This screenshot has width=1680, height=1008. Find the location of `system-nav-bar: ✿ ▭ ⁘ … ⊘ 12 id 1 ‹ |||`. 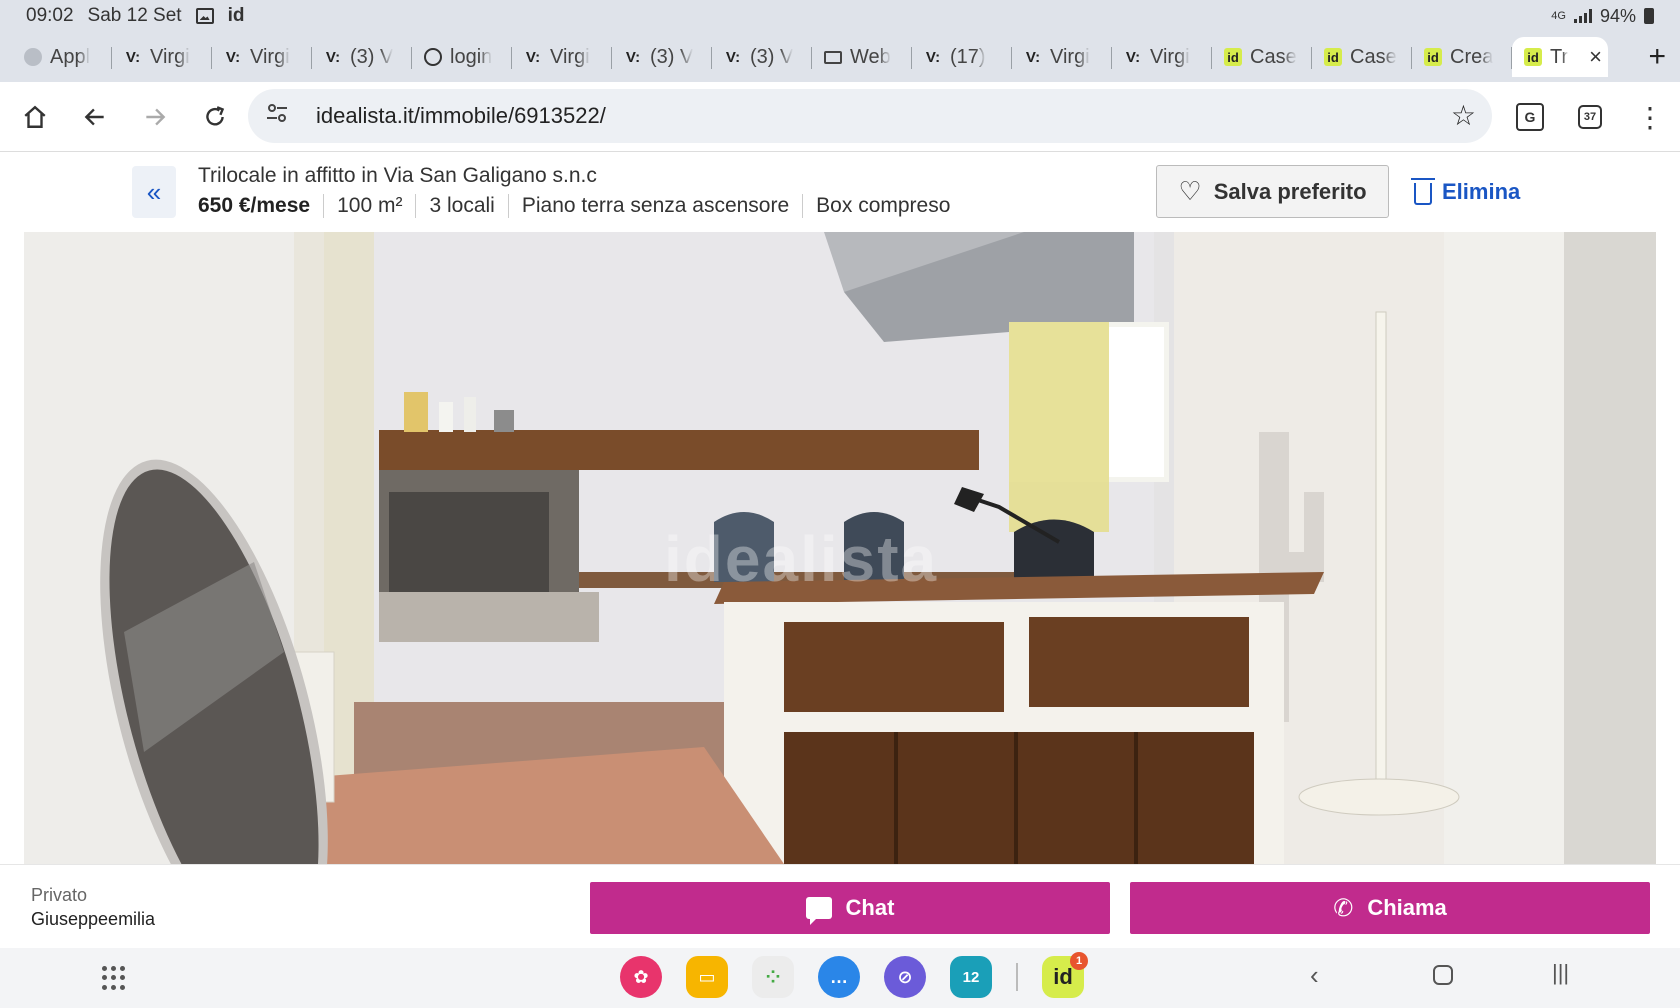

system-nav-bar: ✿ ▭ ⁘ … ⊘ 12 id 1 ‹ ||| is located at coordinates (840, 978).